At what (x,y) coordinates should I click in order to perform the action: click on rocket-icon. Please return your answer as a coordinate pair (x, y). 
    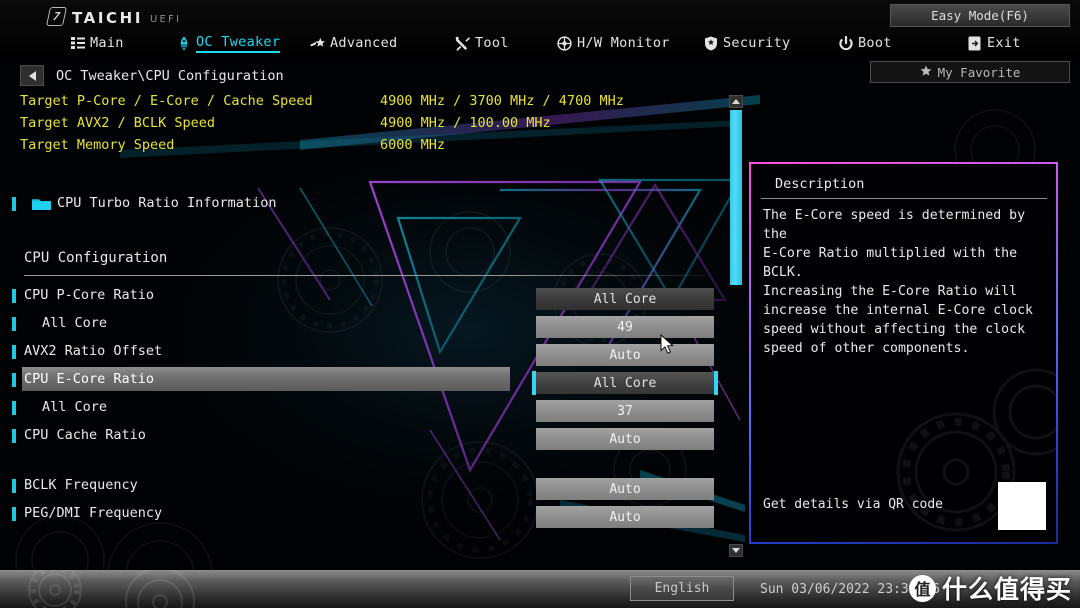
    Looking at the image, I should click on (183, 43).